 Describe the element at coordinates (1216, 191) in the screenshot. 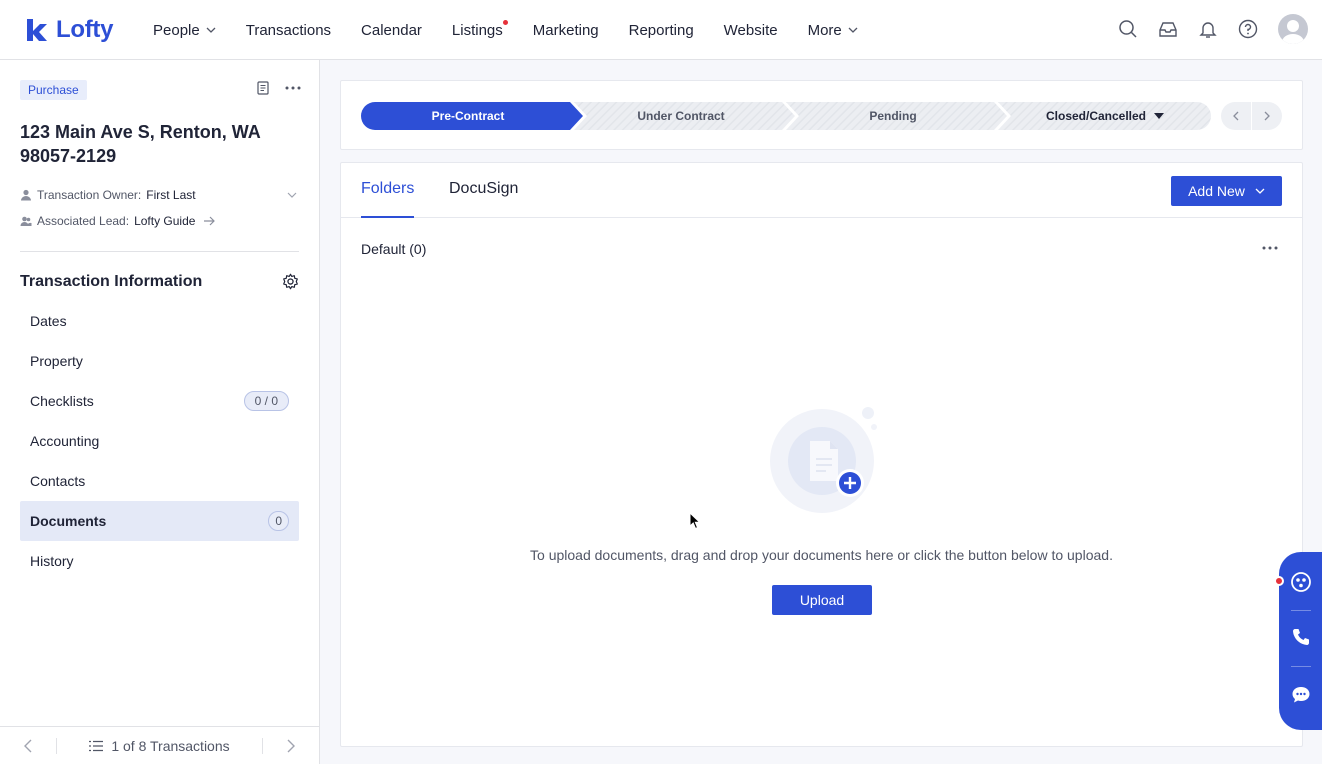

I see `add-new-label: Add New` at that location.